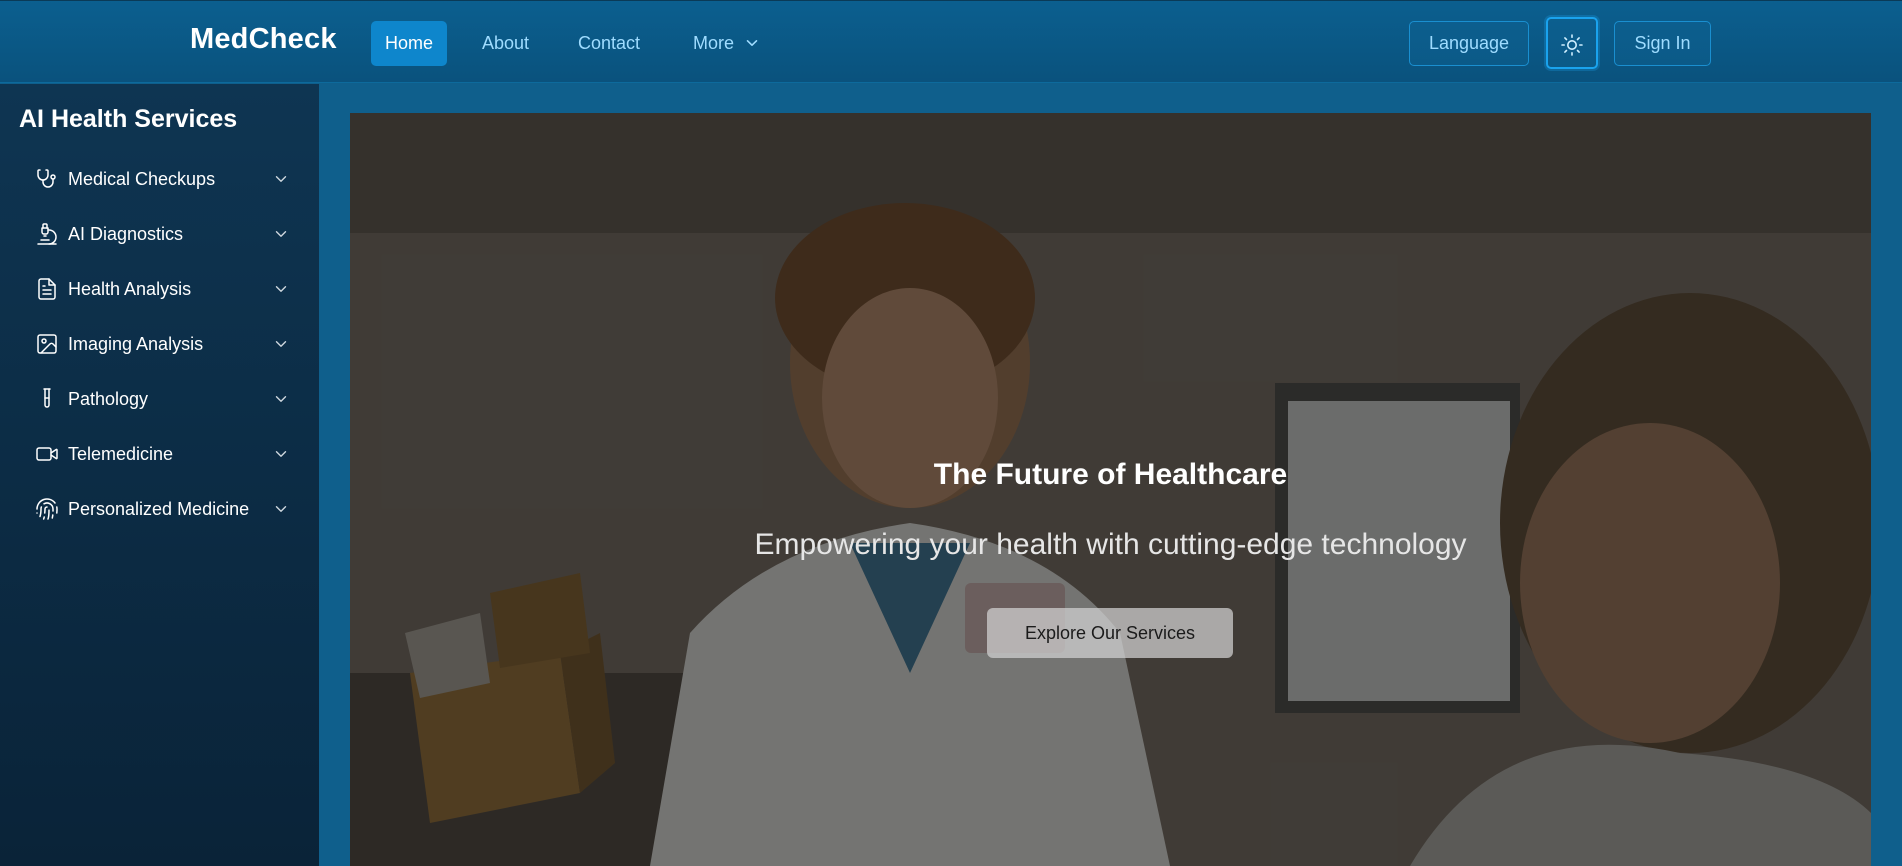 The image size is (1902, 866). What do you see at coordinates (136, 343) in the screenshot?
I see `sidebar-item-label: Imaging Analysis` at bounding box center [136, 343].